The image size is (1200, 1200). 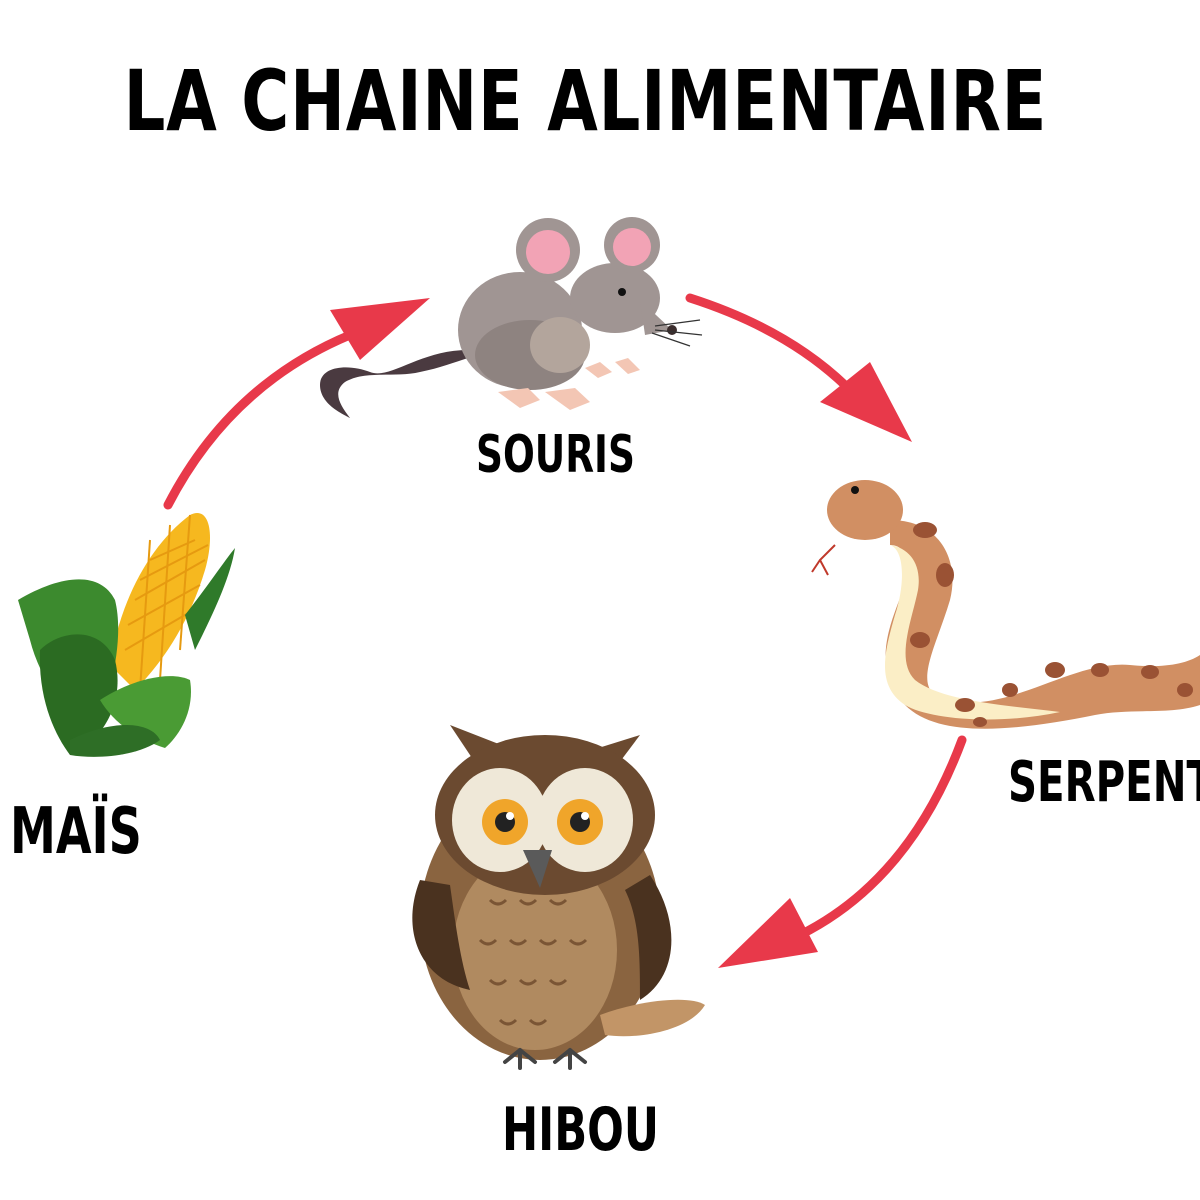 What do you see at coordinates (1104, 782) in the screenshot?
I see `node-label-serpent: SERPENT` at bounding box center [1104, 782].